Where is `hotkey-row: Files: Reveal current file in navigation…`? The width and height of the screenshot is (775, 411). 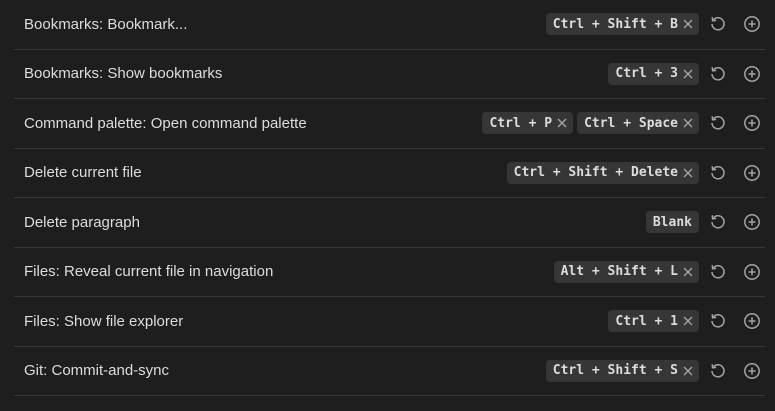
hotkey-row: Files: Reveal current file in navigation… is located at coordinates (389, 272).